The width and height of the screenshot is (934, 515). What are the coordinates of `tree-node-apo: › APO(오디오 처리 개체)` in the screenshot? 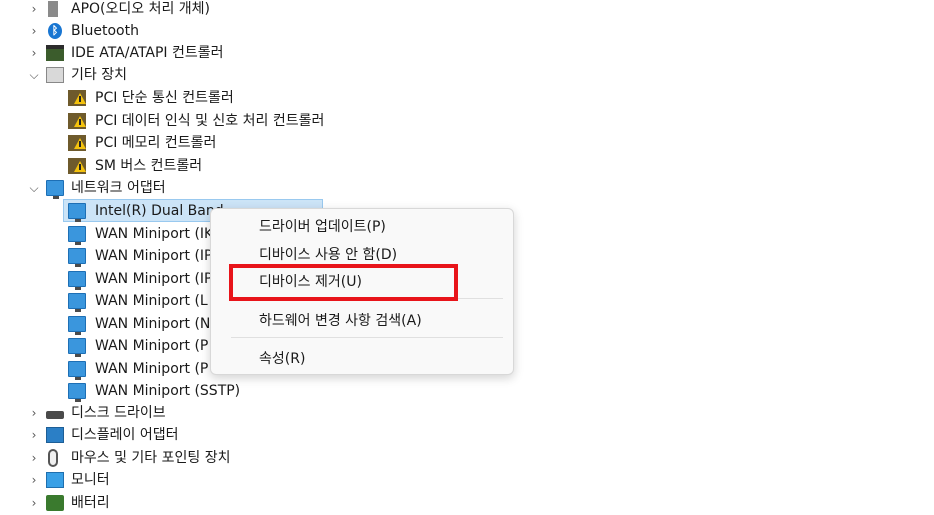 It's located at (150, 10).